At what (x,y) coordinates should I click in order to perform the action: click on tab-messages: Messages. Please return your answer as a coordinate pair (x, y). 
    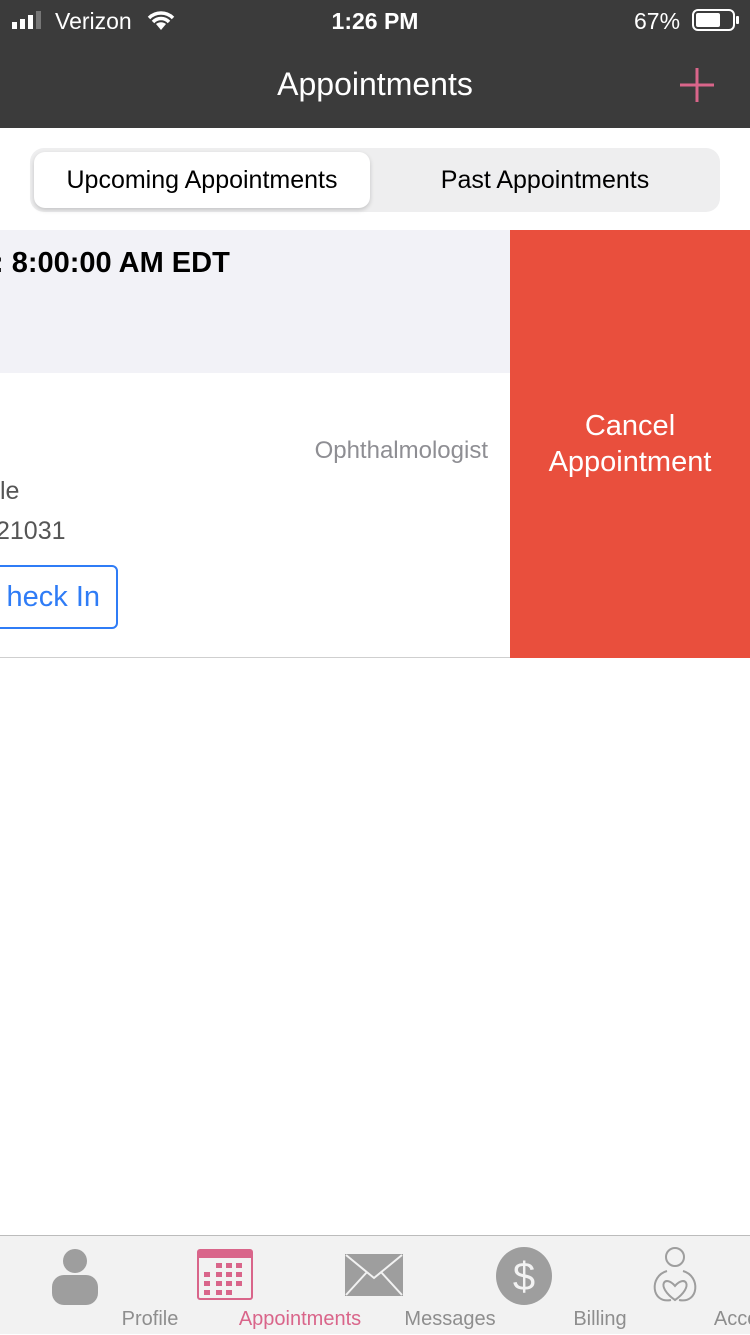
    Looking at the image, I should click on (398, 1285).